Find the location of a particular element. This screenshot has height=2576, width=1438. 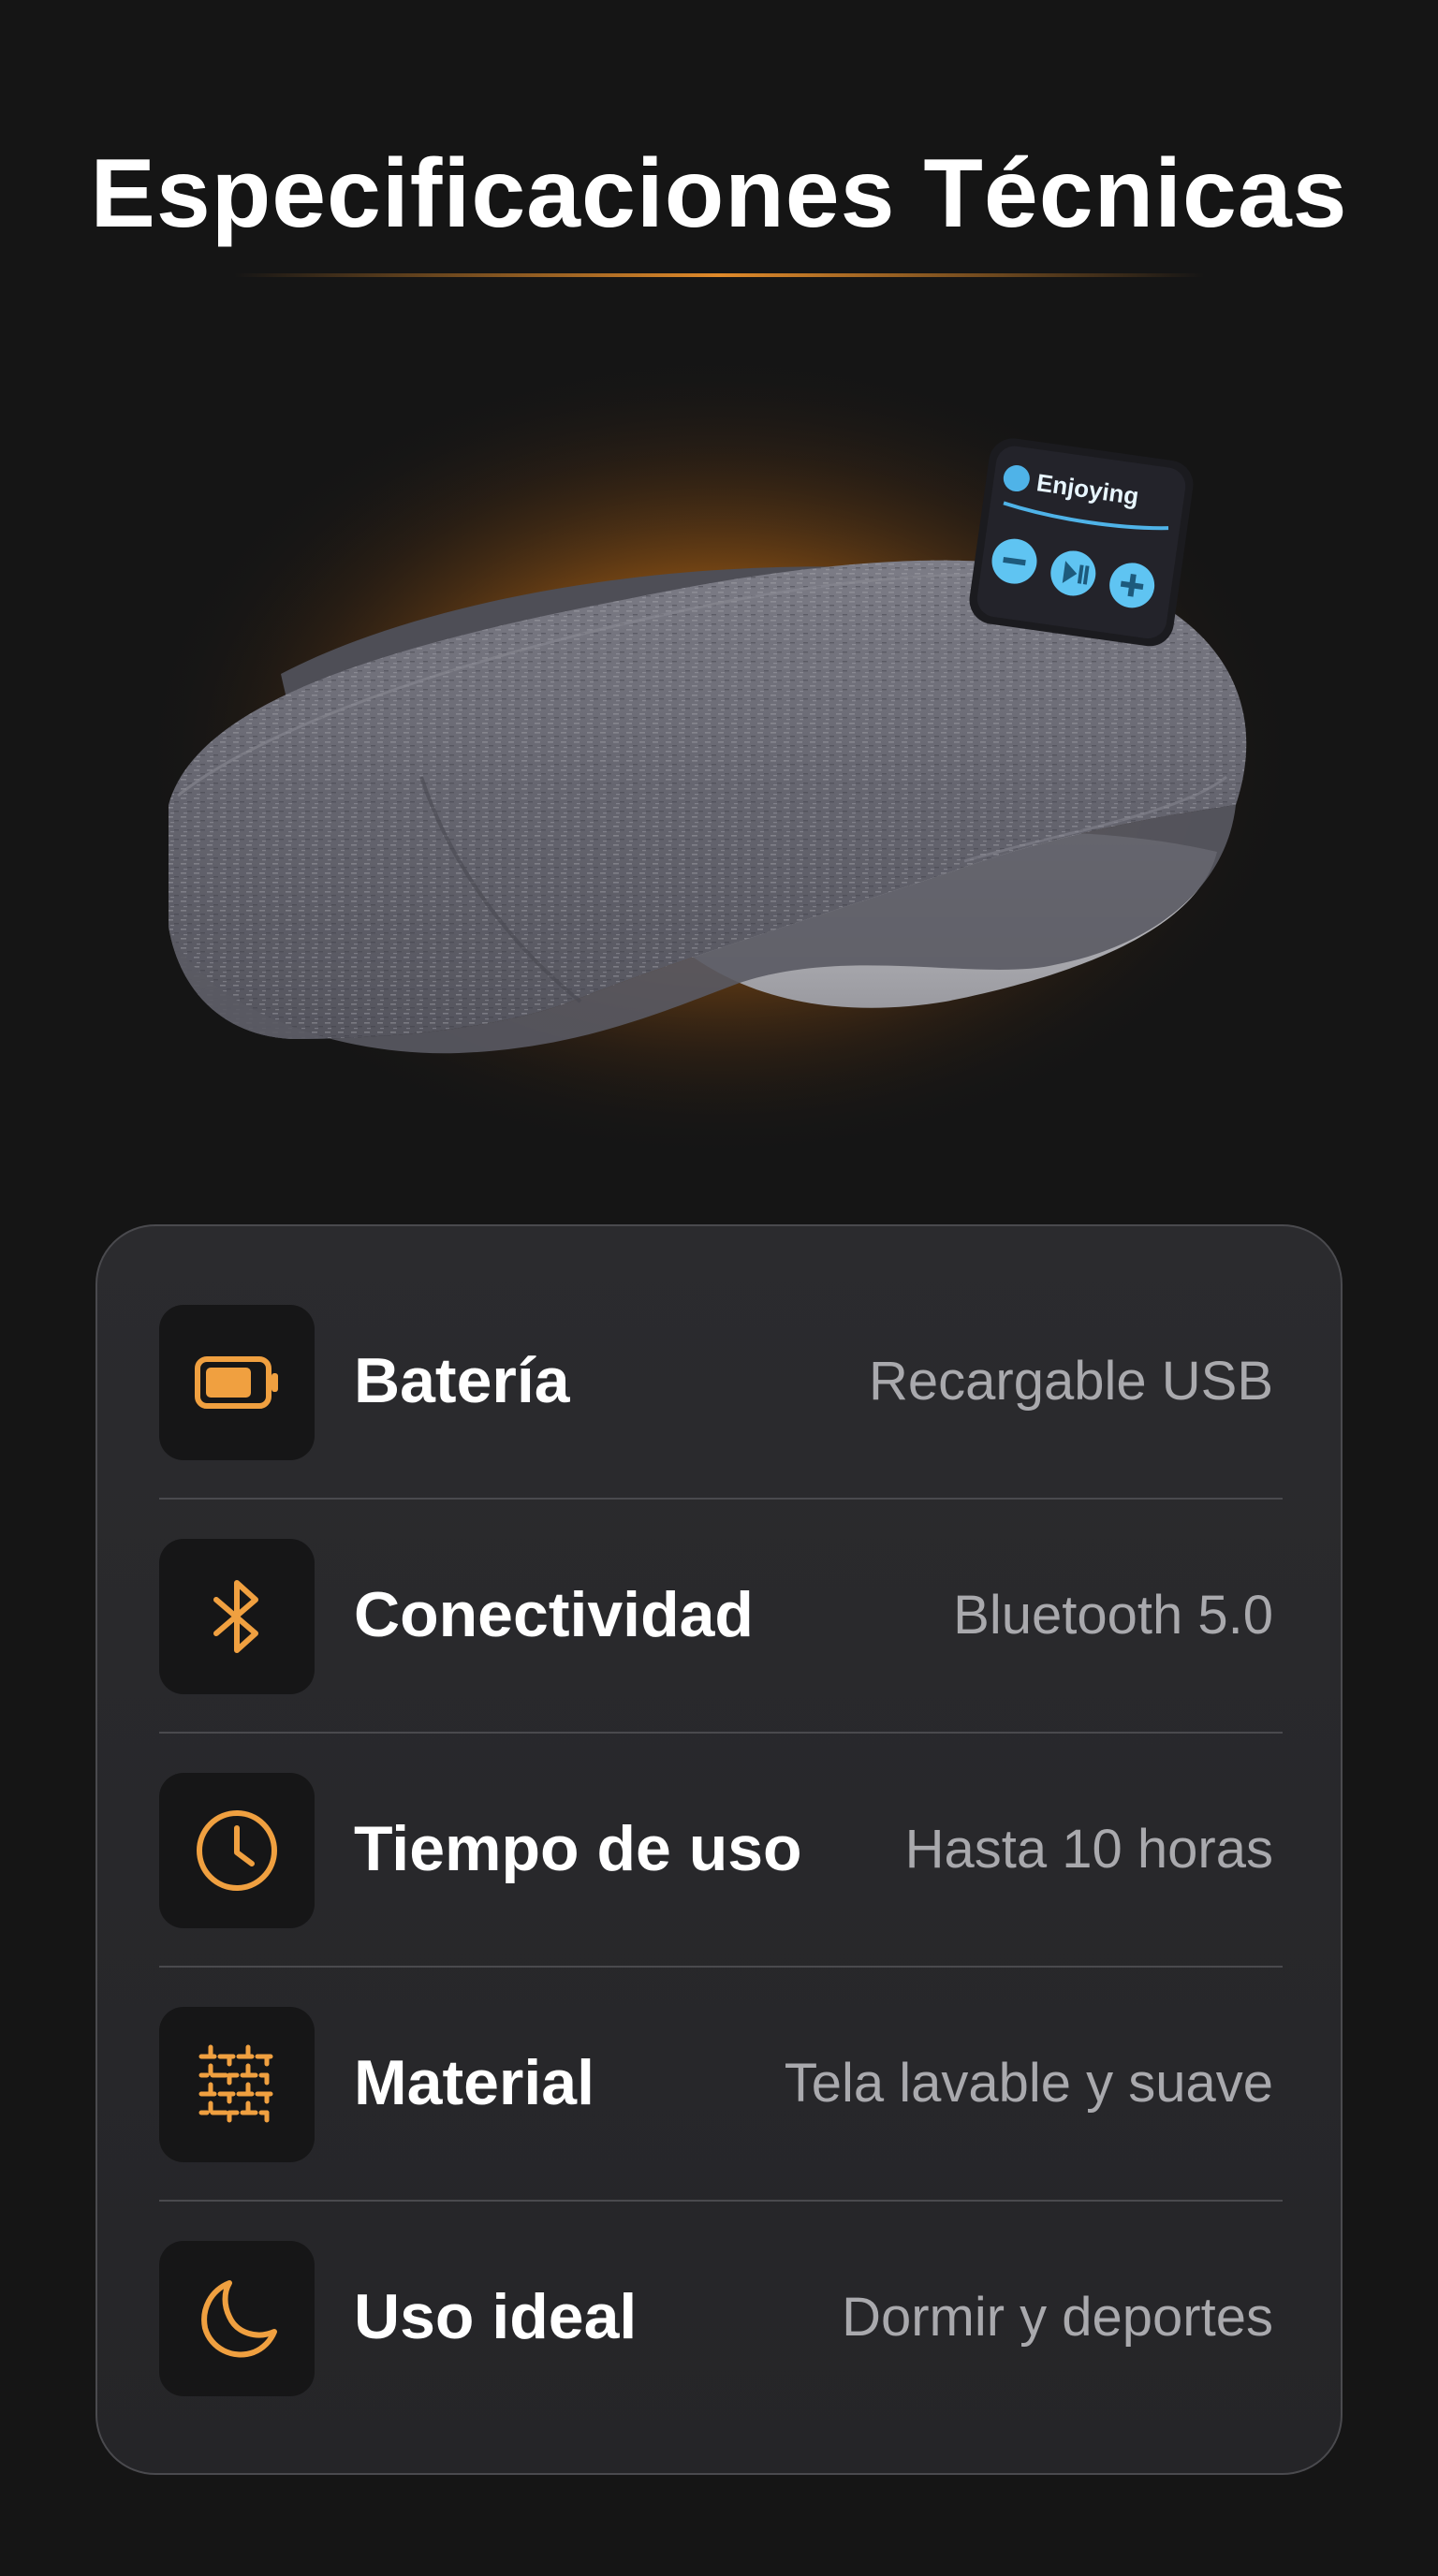

spec-label: Material is located at coordinates (474, 2082).